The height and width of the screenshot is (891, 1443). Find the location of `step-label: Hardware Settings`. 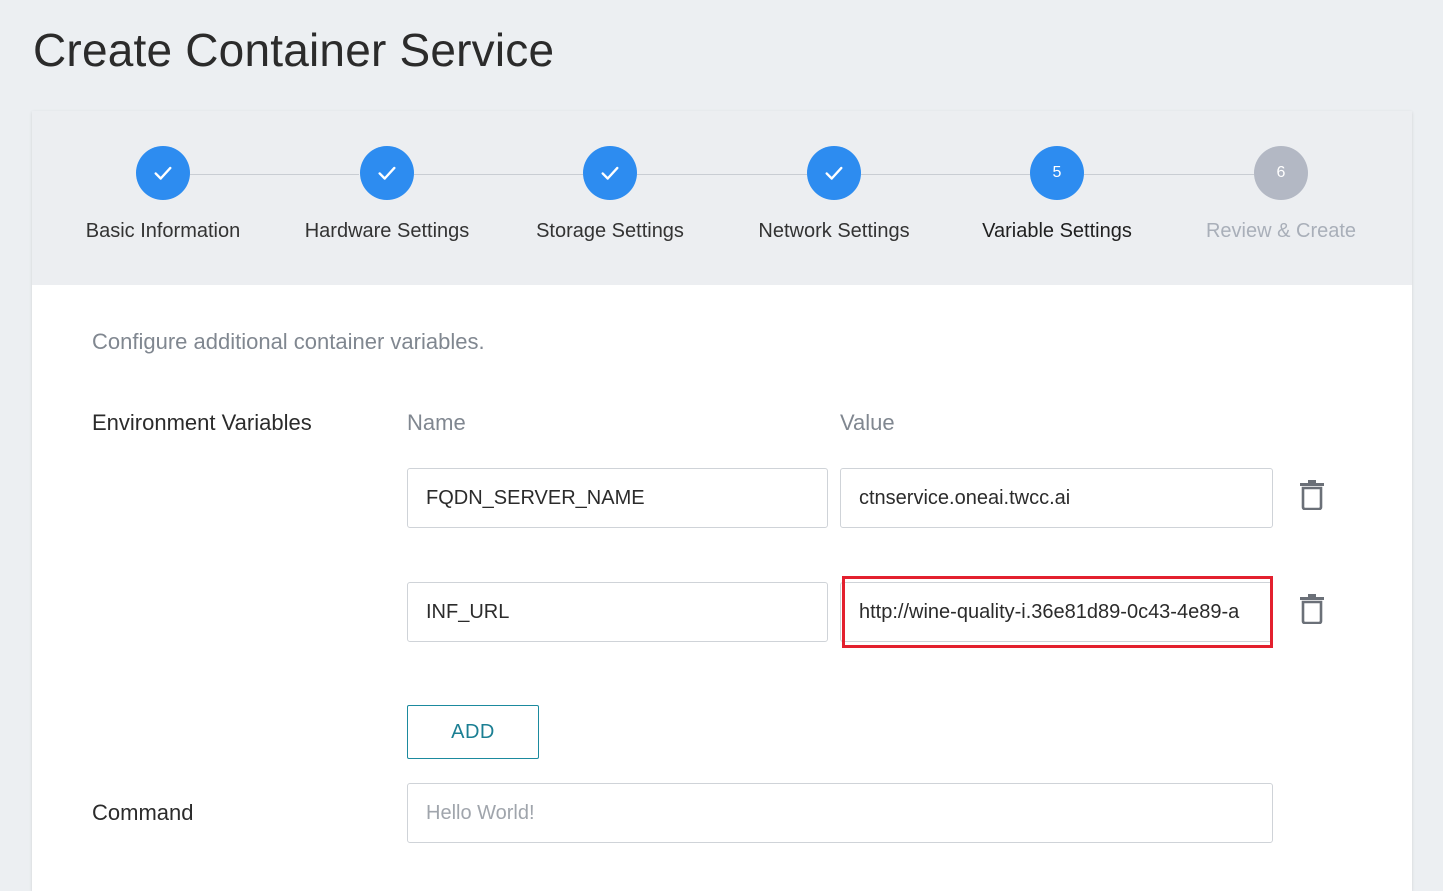

step-label: Hardware Settings is located at coordinates (387, 231).